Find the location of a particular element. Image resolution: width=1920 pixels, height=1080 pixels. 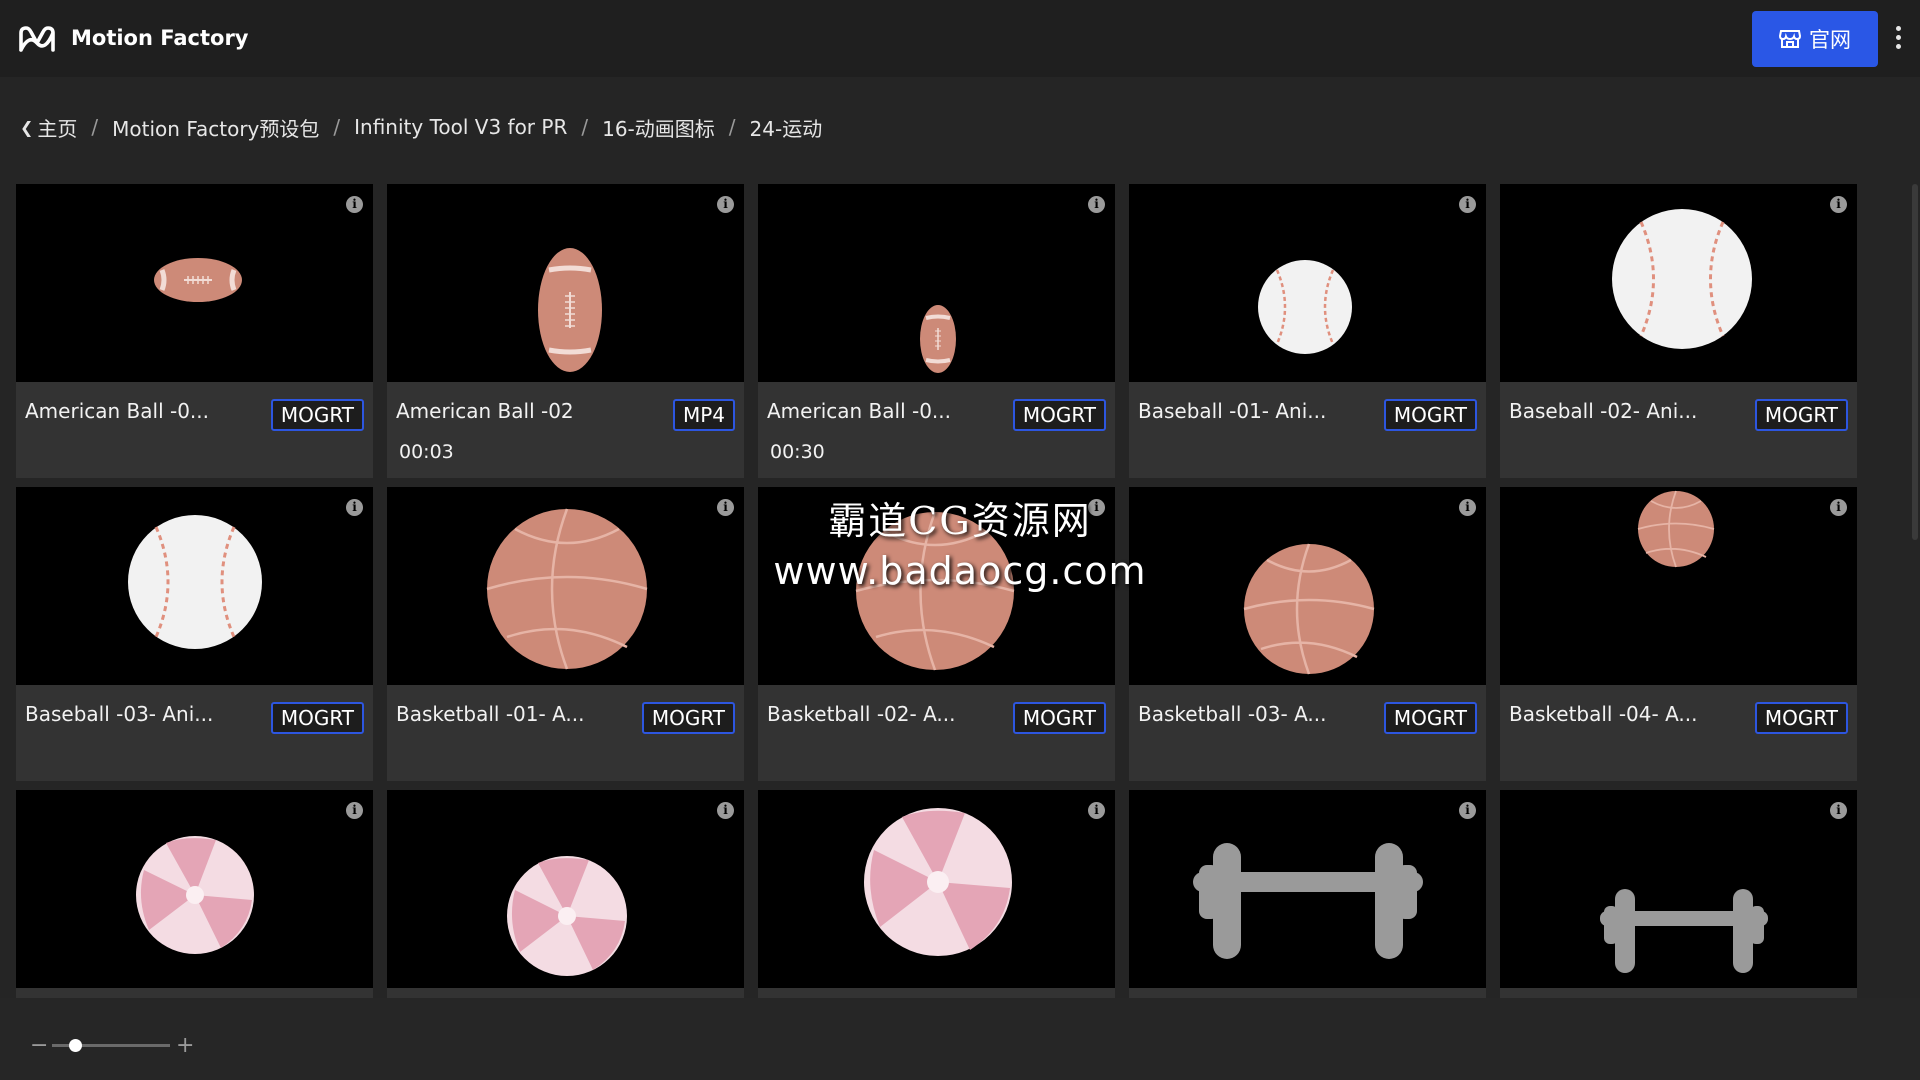

asset-card: i Basketball -03- A... MOGRT is located at coordinates (1307, 634).